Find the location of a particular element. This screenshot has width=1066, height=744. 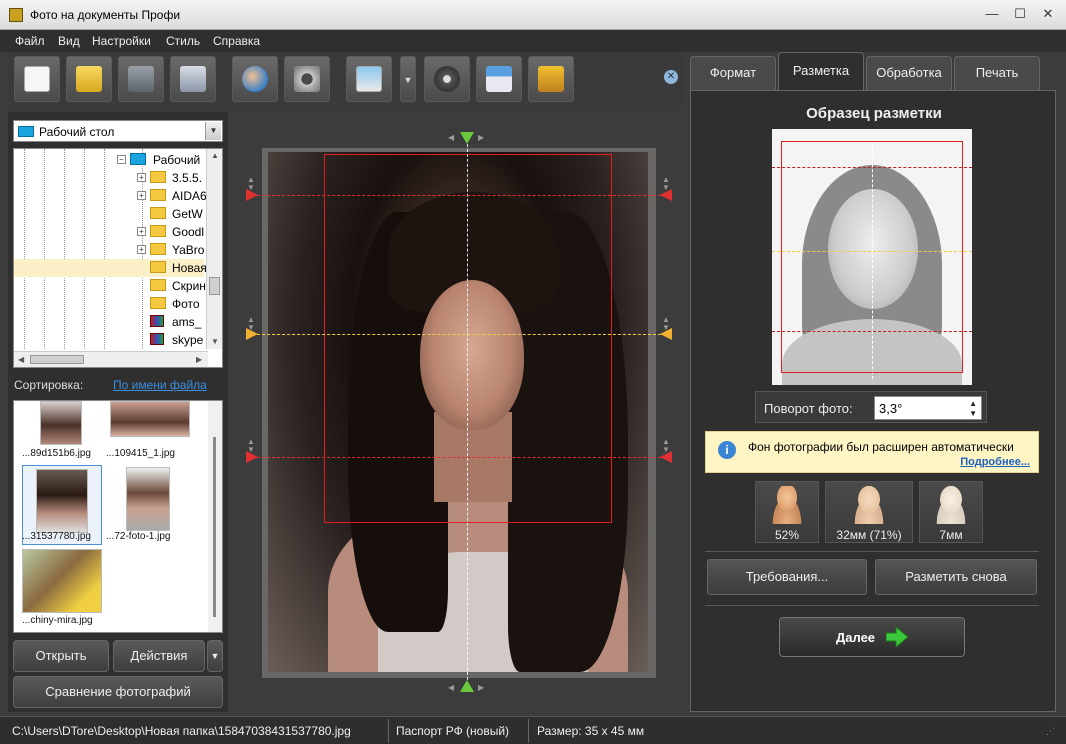

film-button is located at coordinates (447, 79).